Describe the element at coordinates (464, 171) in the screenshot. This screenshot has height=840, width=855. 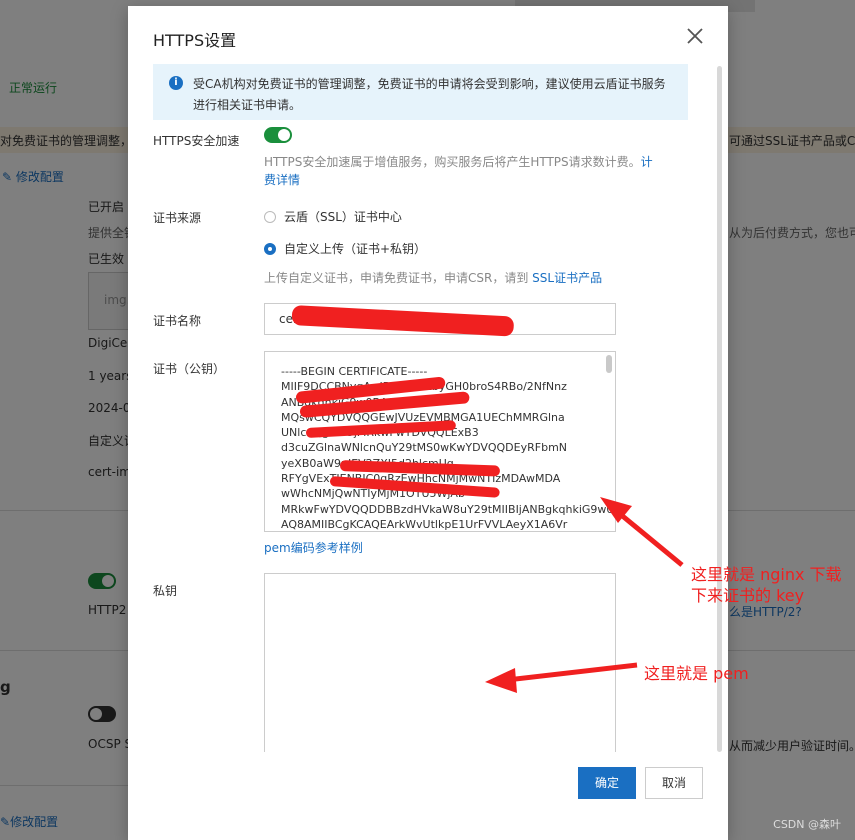
I see `https-accel-help: HTTPS安全加速属于增值服务，购买服务后将产生HTTPS请求数计费。计费详情` at that location.